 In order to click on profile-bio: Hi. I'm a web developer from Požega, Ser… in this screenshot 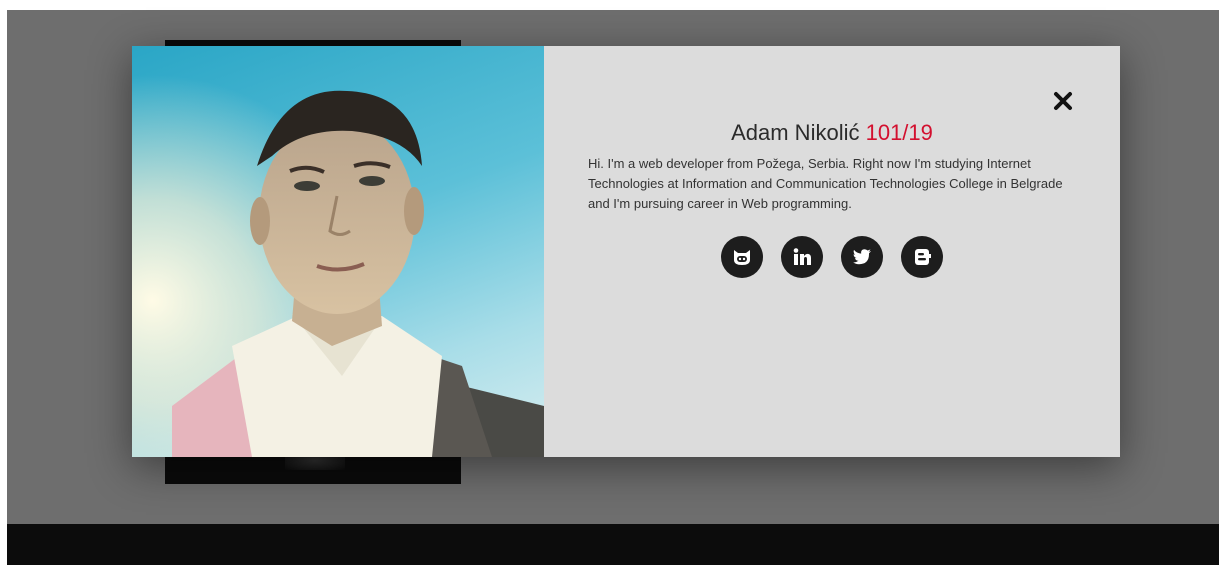, I will do `click(825, 183)`.